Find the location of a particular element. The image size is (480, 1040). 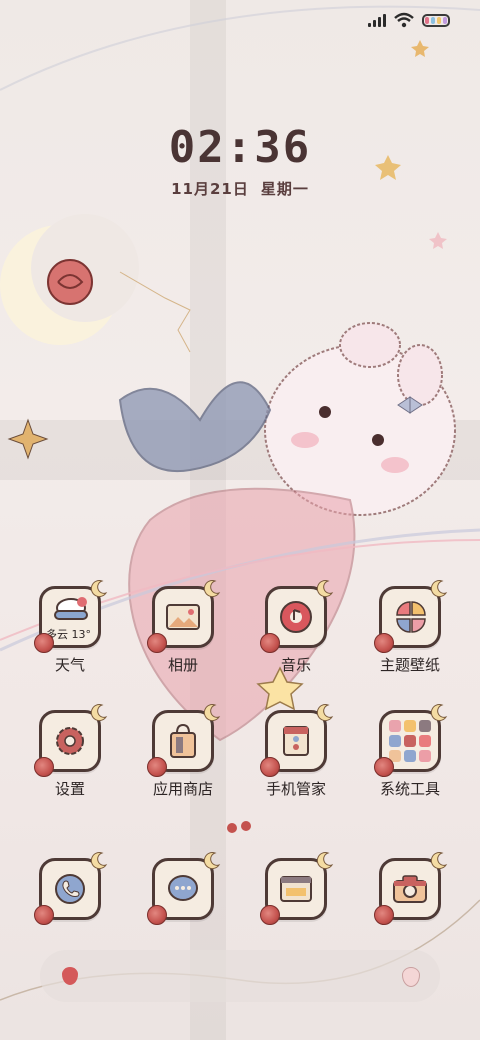

dock-phone is located at coordinates (70, 888).